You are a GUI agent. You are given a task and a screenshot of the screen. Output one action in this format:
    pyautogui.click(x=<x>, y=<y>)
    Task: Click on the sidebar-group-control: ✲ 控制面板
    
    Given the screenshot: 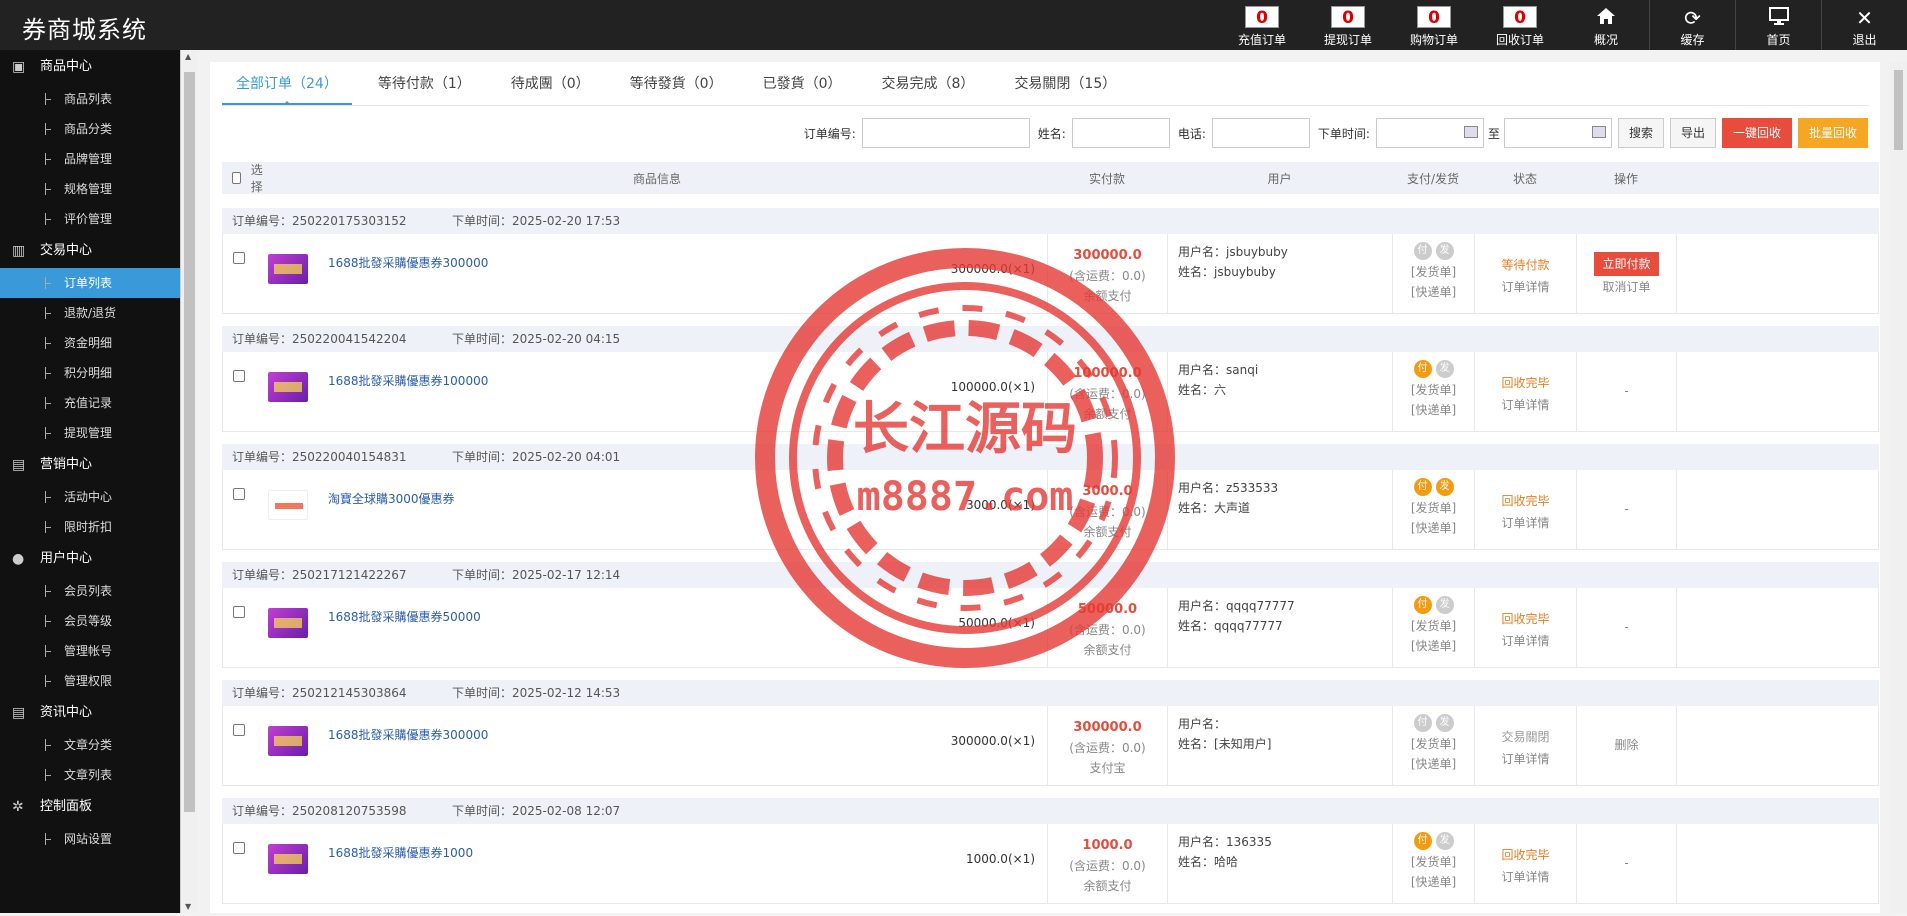 What is the action you would take?
    pyautogui.click(x=90, y=807)
    